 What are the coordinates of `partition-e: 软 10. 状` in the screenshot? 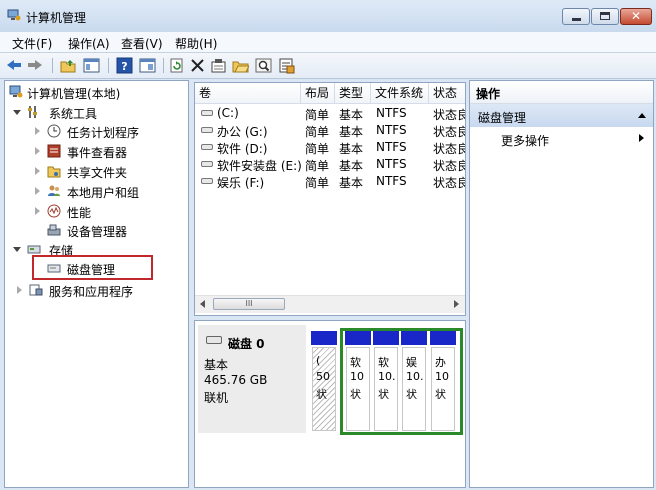 It's located at (386, 381).